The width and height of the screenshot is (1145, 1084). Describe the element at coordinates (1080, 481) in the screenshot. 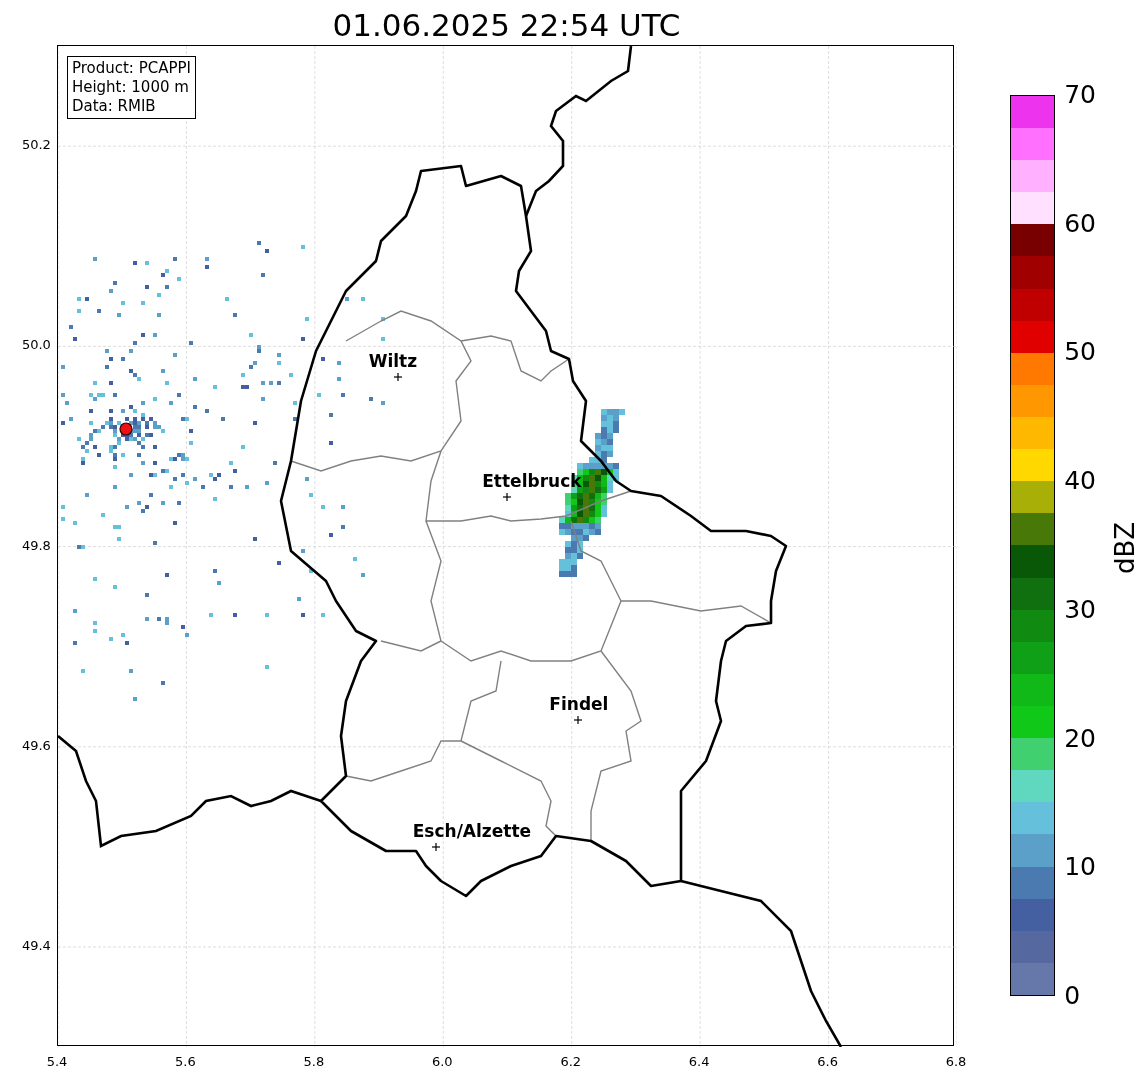

I see `colorbar-tick-label: 40` at that location.